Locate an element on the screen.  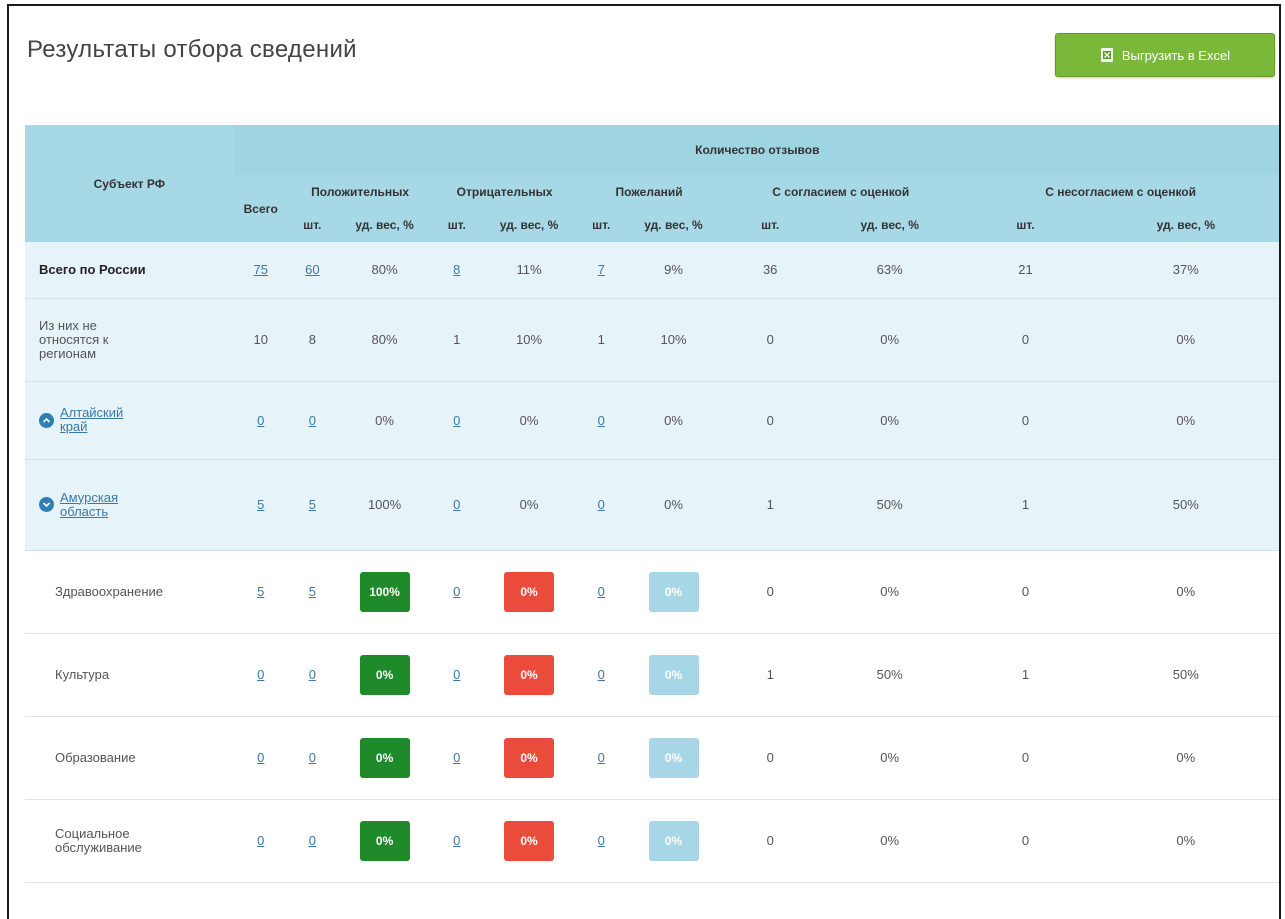
negative-share: 11% is located at coordinates (529, 270).